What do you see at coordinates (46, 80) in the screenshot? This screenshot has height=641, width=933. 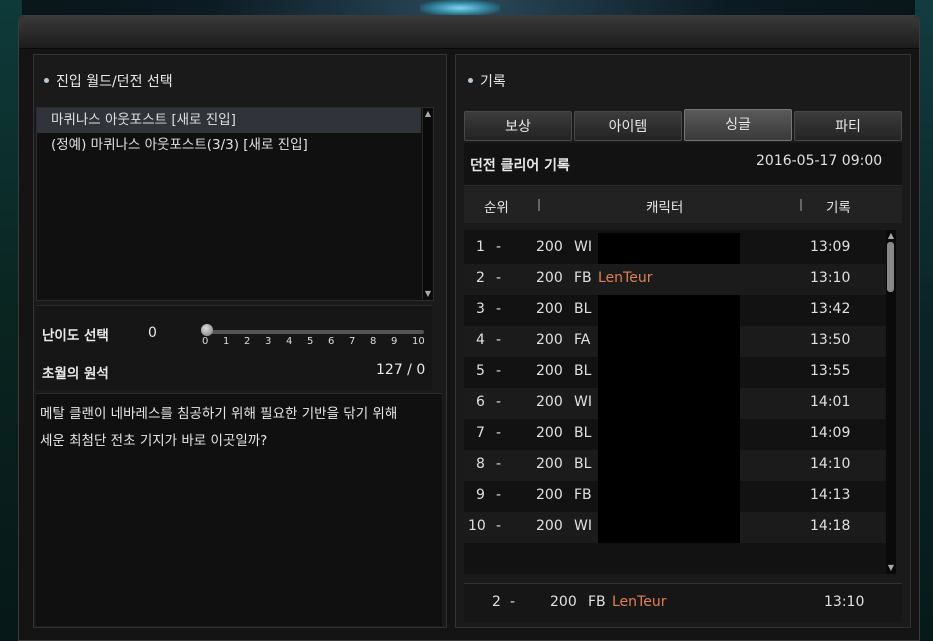 I see `bullet-icon` at bounding box center [46, 80].